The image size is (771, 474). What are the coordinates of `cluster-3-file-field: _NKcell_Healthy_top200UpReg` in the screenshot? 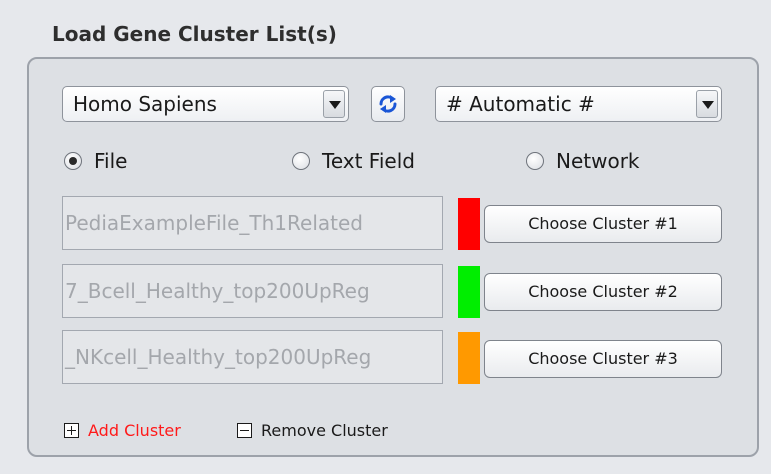 It's located at (252, 357).